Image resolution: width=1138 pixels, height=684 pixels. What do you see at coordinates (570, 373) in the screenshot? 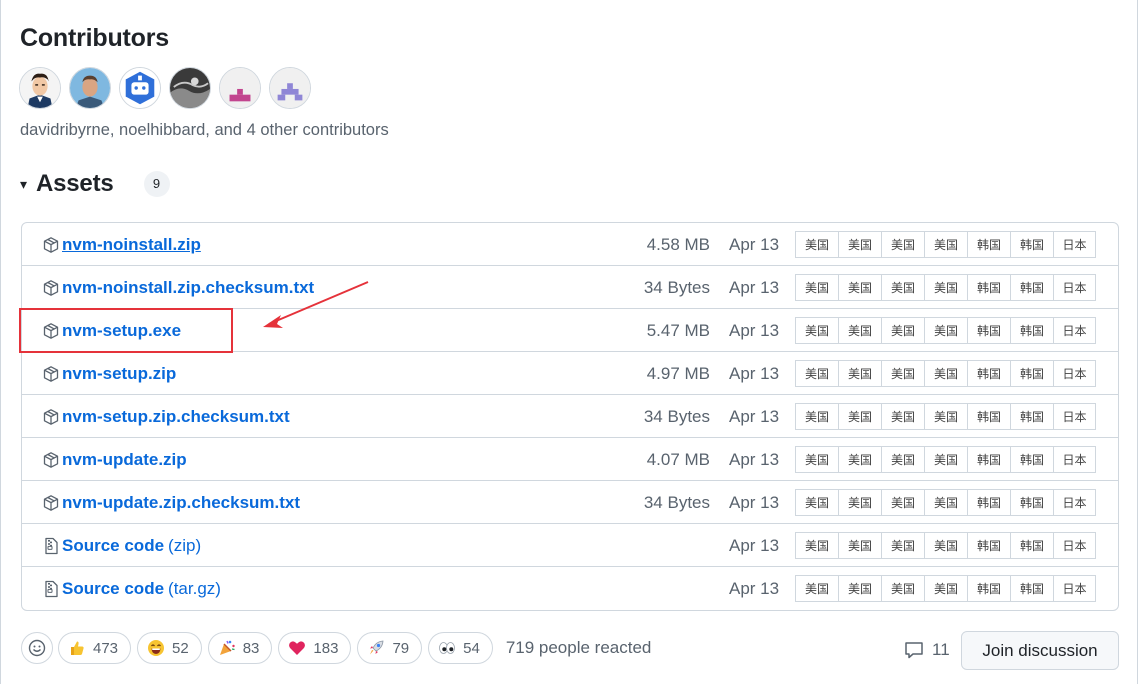
I see `asset-row: nvm-setup.zip 4.97 MB Apr 13 美国 美国 美国 美国 韩国 韩国 日本` at bounding box center [570, 373].